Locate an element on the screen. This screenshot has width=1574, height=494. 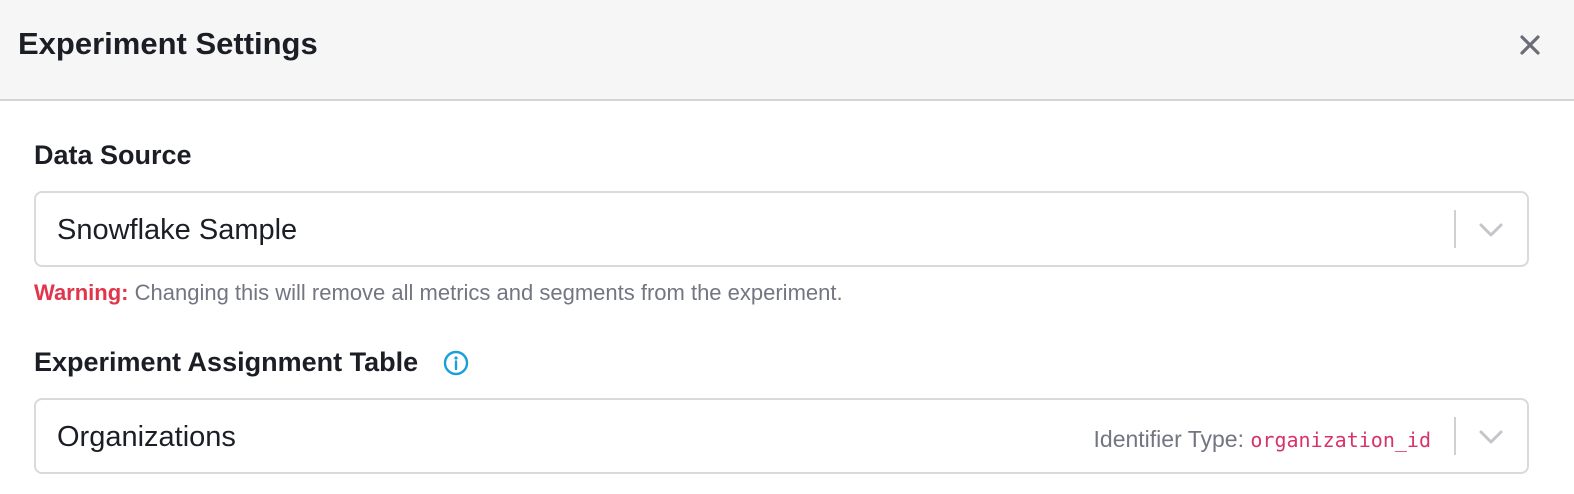
data-source-value: Snowflake Sample is located at coordinates (177, 230).